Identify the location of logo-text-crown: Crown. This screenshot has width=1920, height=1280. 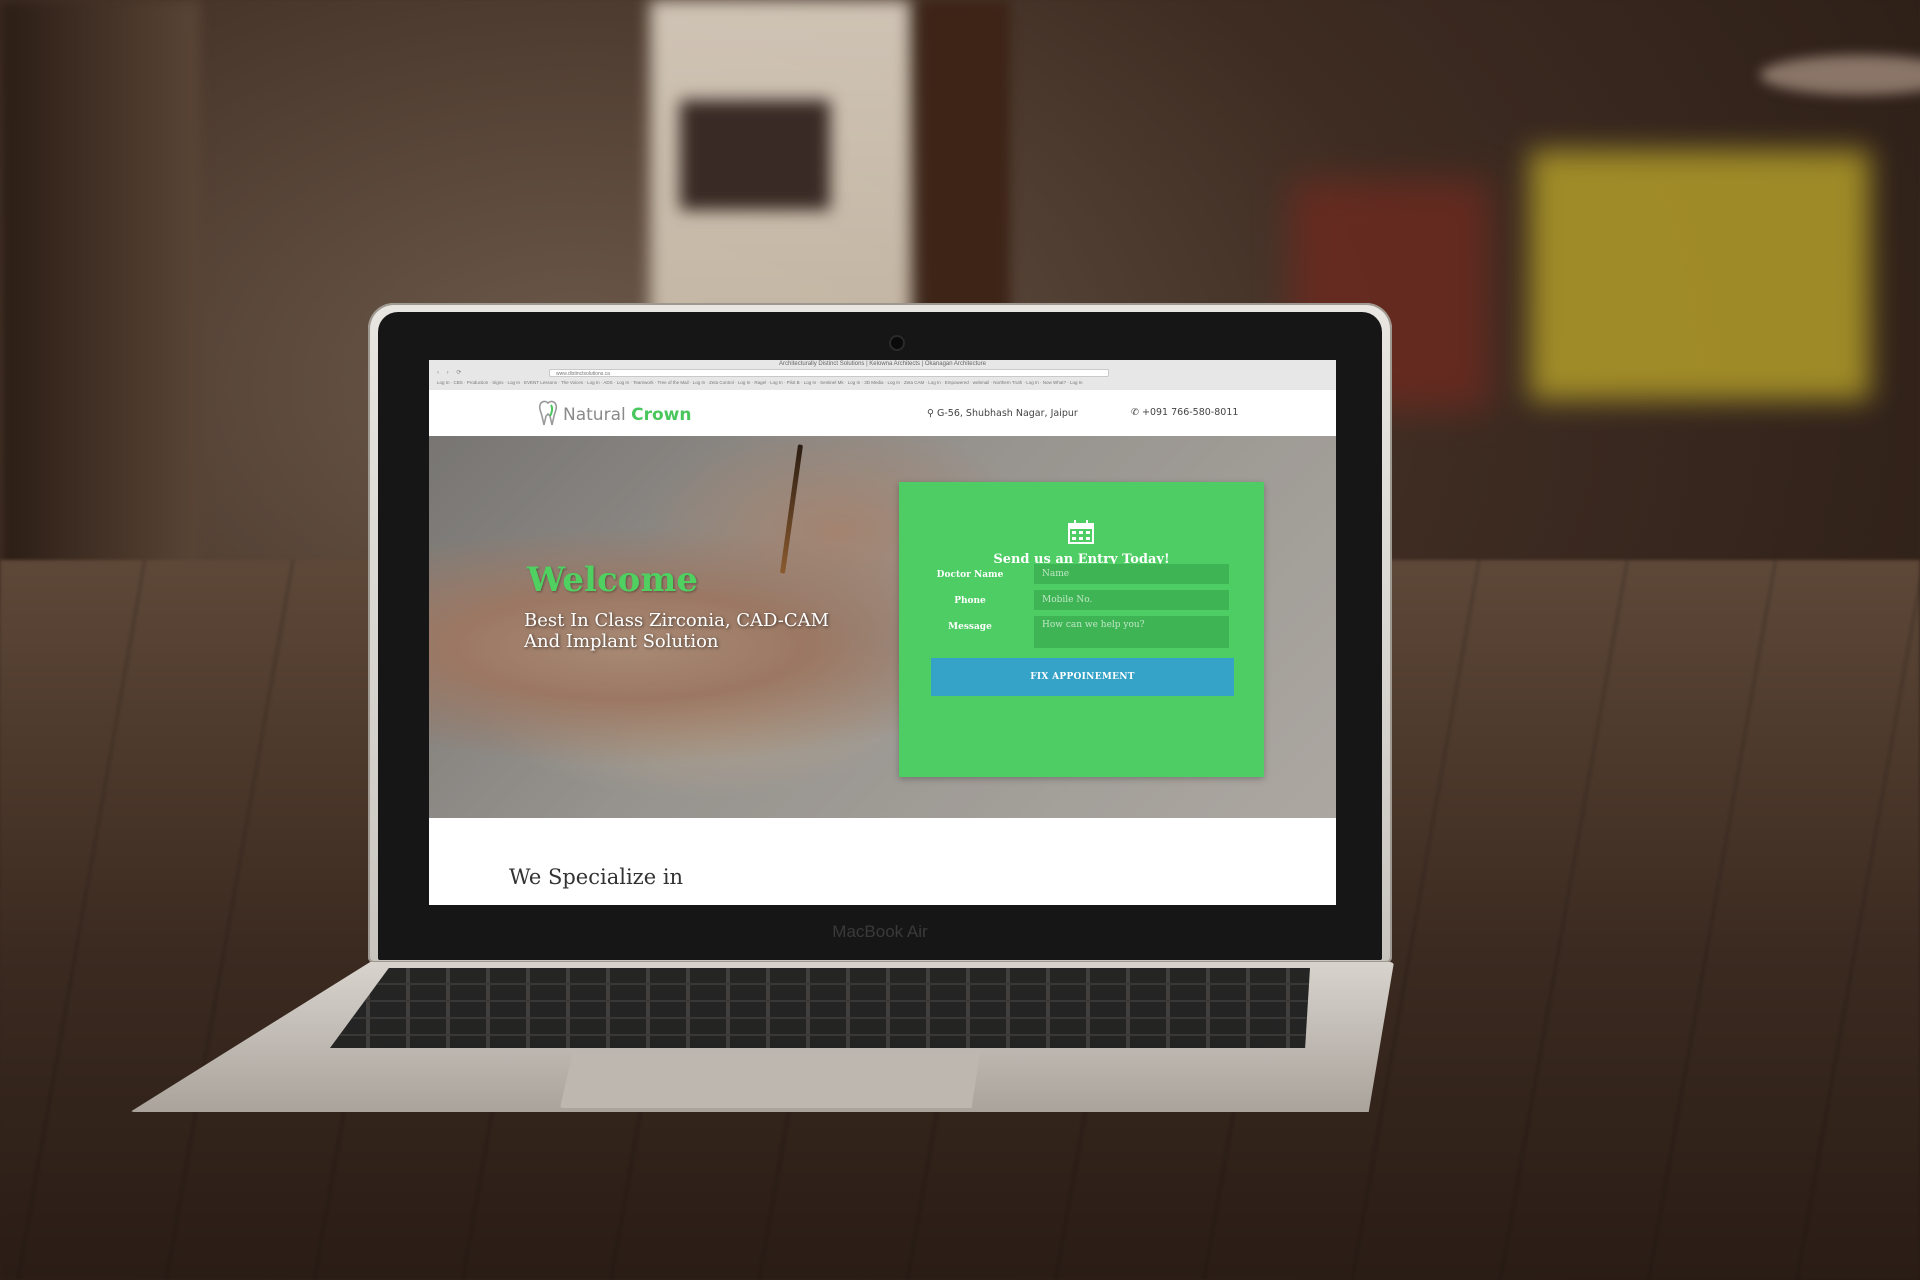
(661, 415).